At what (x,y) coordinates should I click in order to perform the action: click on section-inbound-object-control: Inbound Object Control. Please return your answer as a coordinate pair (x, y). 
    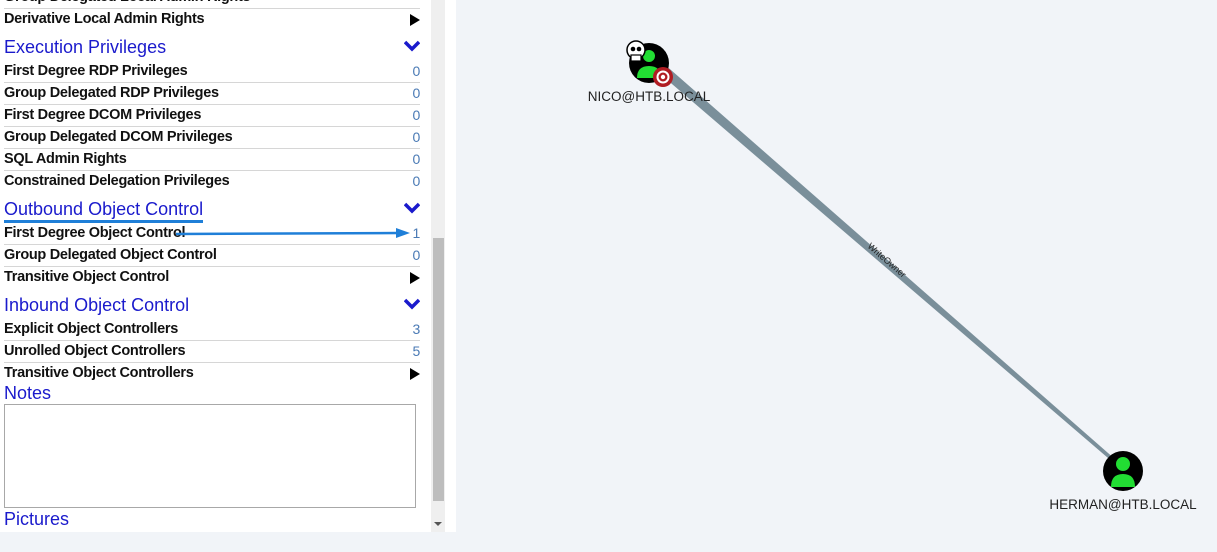
    Looking at the image, I should click on (212, 303).